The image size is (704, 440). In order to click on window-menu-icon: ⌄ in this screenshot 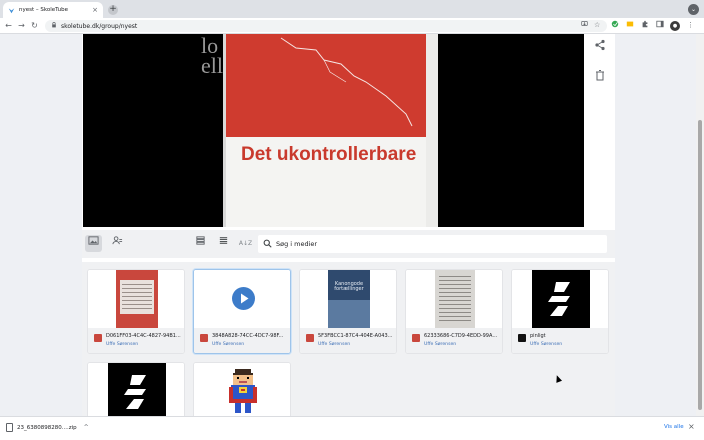, I will do `click(693, 9)`.